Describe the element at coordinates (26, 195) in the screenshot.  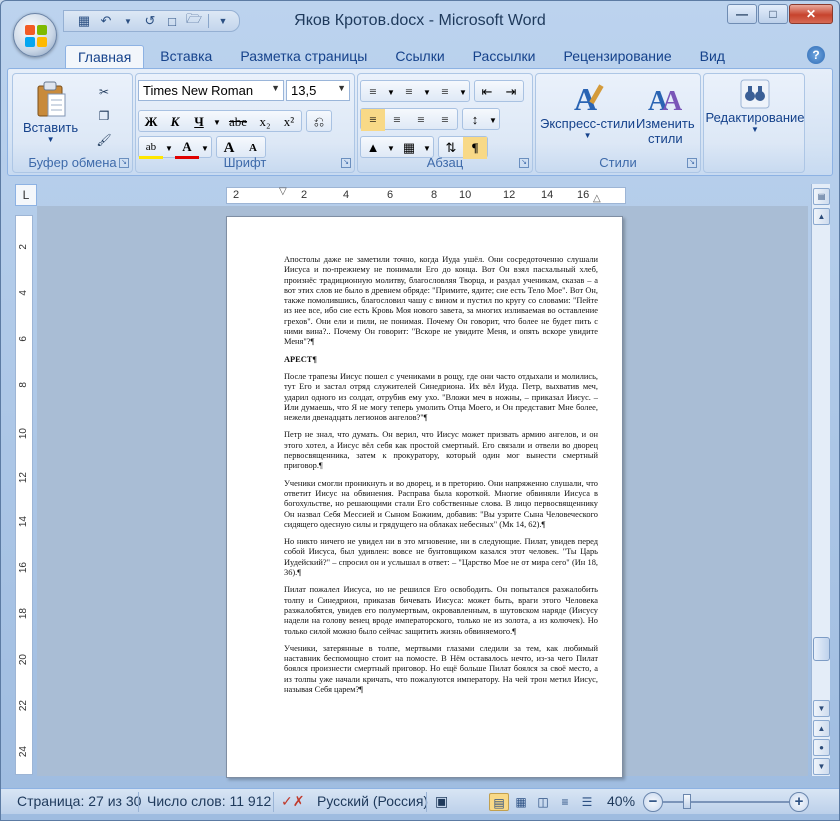
I see `tab-selector-button: L` at that location.